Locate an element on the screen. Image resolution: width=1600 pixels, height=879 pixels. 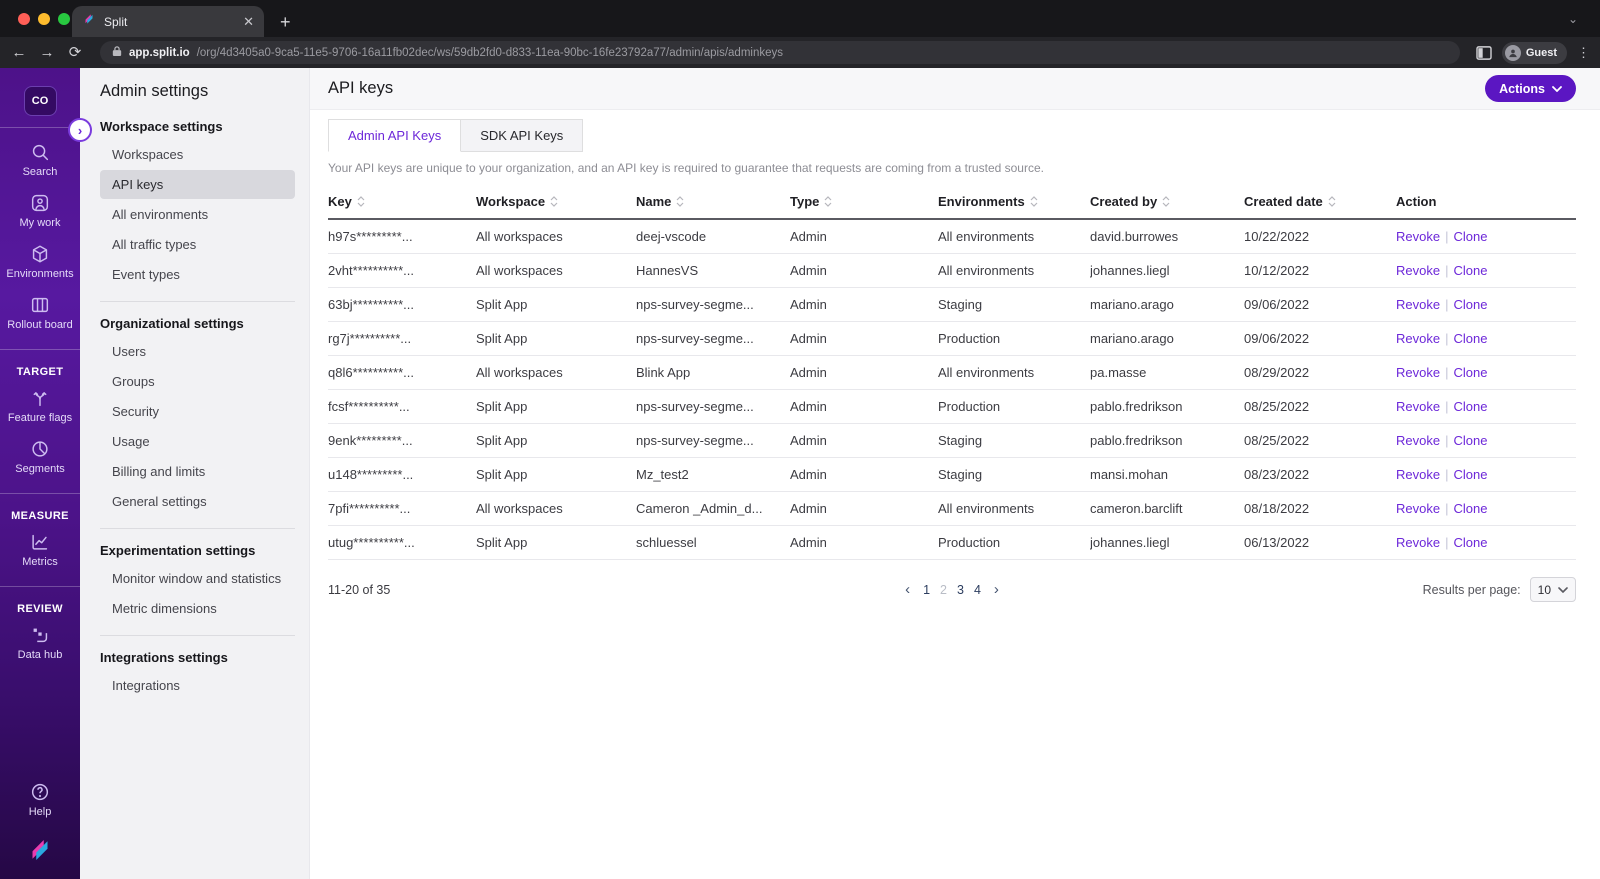
settings-nav-item: Billing and limits is located at coordinates (197, 471).